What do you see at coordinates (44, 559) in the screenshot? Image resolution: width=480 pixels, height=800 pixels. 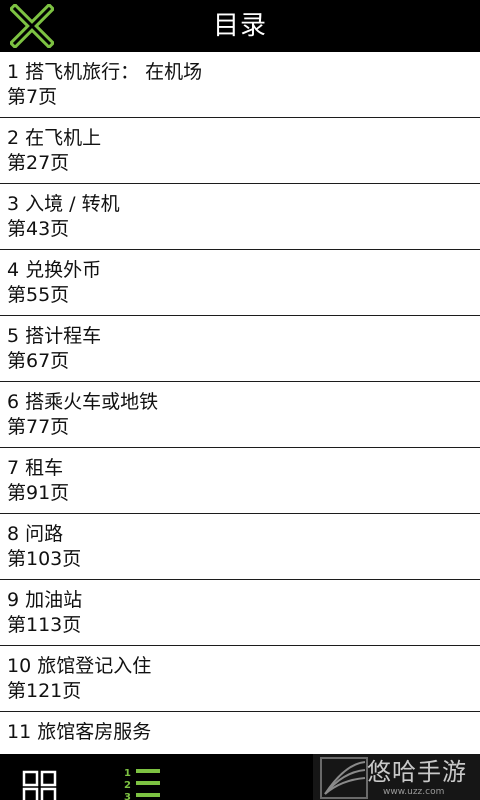 I see `toc-item-page: 第103页` at bounding box center [44, 559].